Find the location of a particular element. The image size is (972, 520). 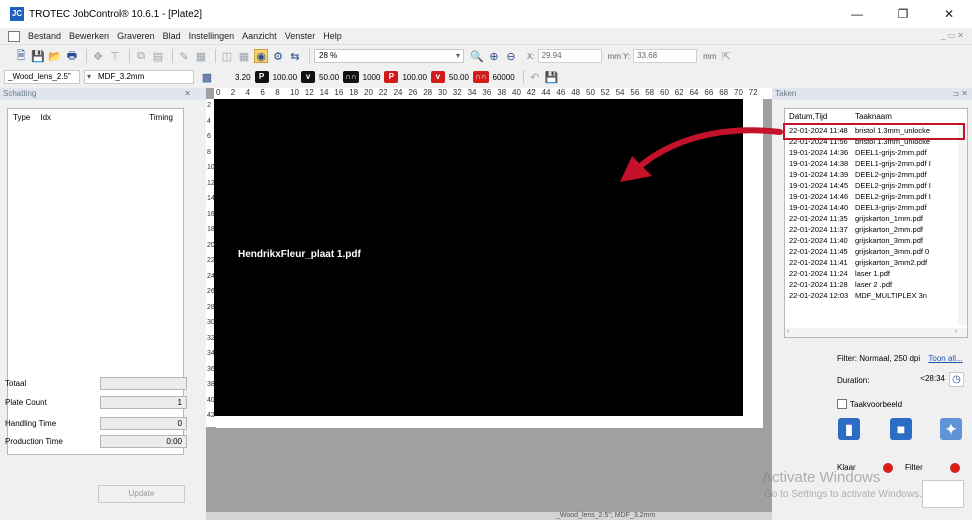

menu-instellingen: Instellingen is located at coordinates (212, 36).